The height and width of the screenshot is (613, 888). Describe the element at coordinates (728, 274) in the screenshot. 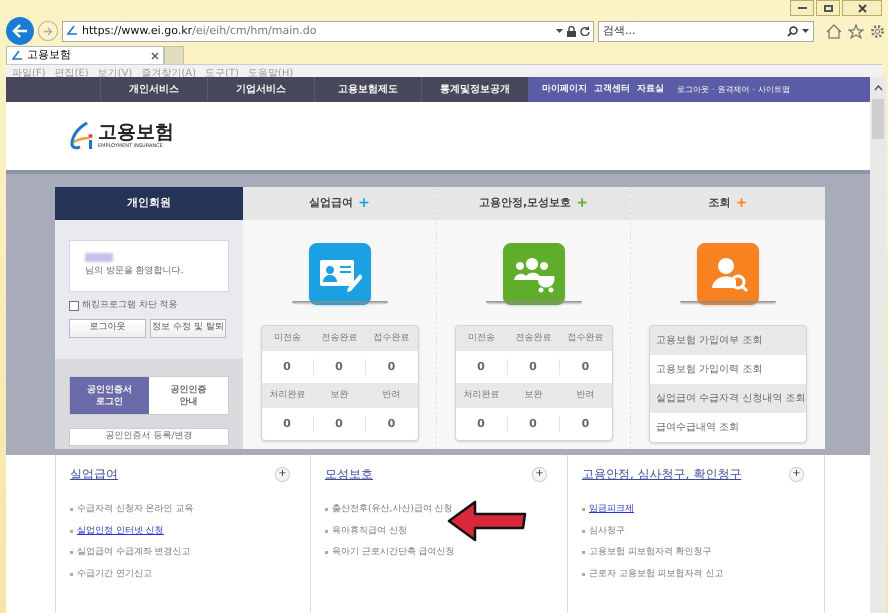

I see `user-search-icon` at that location.